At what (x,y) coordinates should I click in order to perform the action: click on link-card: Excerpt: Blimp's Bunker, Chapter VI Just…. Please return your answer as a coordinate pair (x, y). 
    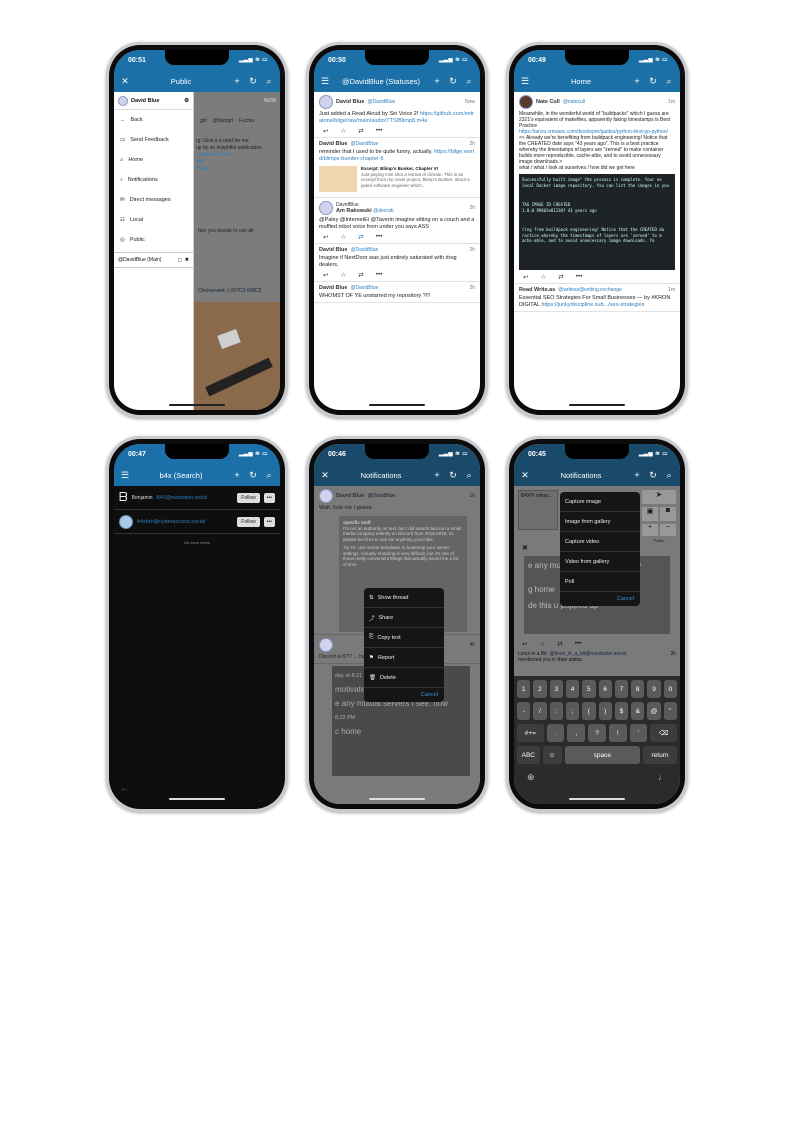
    Looking at the image, I should click on (397, 179).